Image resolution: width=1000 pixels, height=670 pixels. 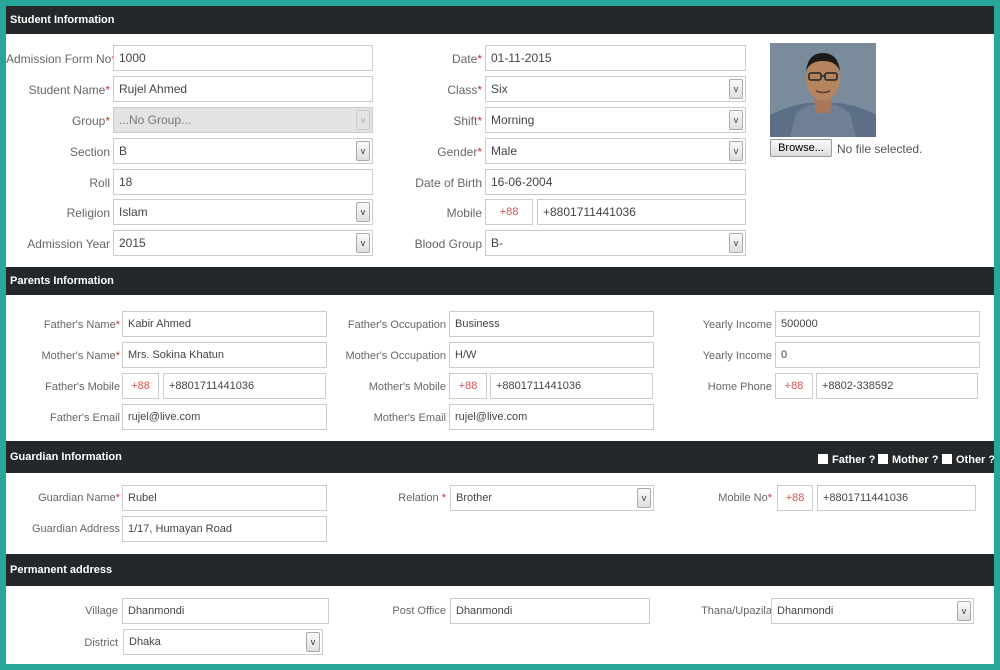 What do you see at coordinates (224, 529) in the screenshot?
I see `guardian-address-input: 1/17, Humayan Road` at bounding box center [224, 529].